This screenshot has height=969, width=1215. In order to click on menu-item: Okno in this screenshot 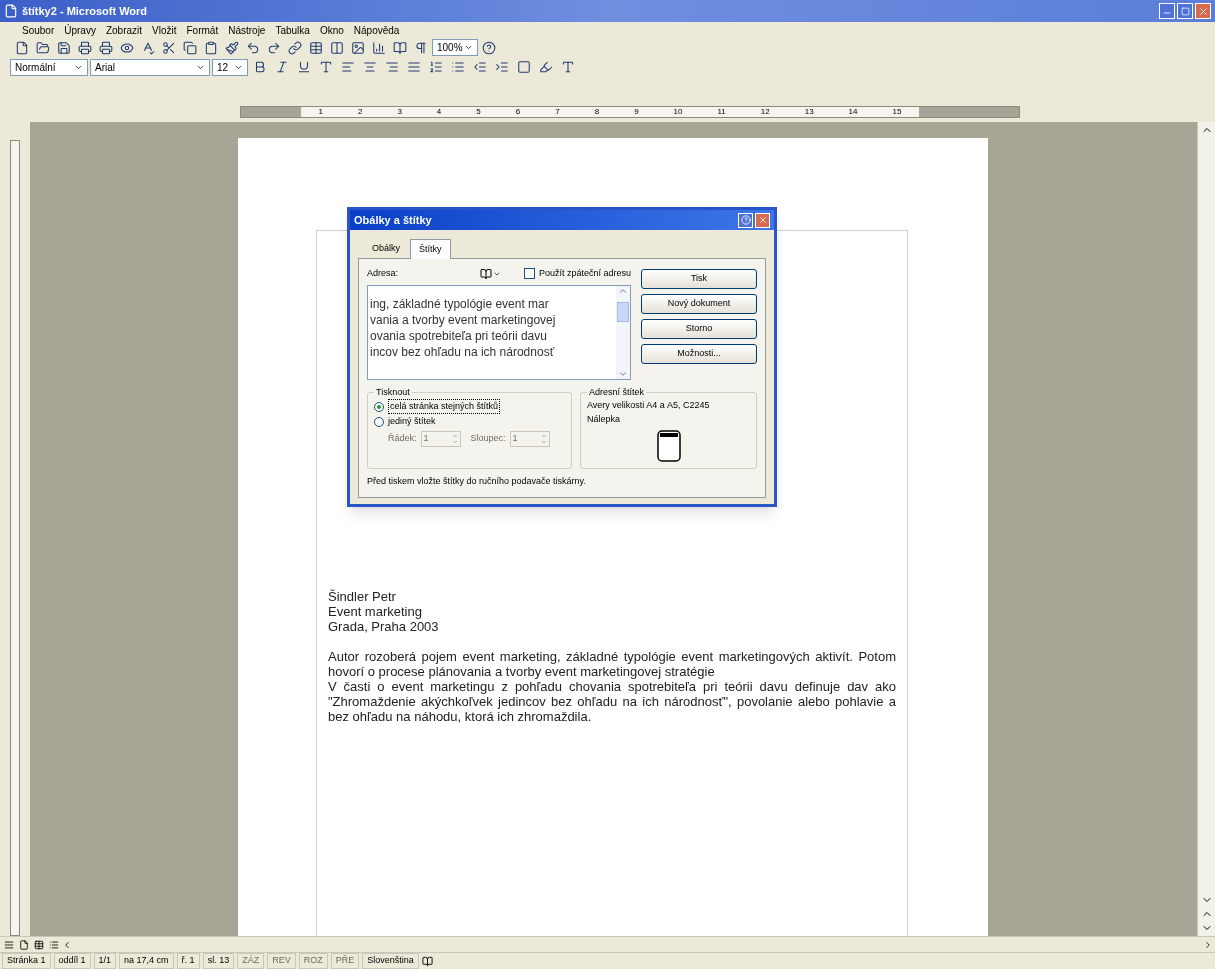, I will do `click(331, 30)`.